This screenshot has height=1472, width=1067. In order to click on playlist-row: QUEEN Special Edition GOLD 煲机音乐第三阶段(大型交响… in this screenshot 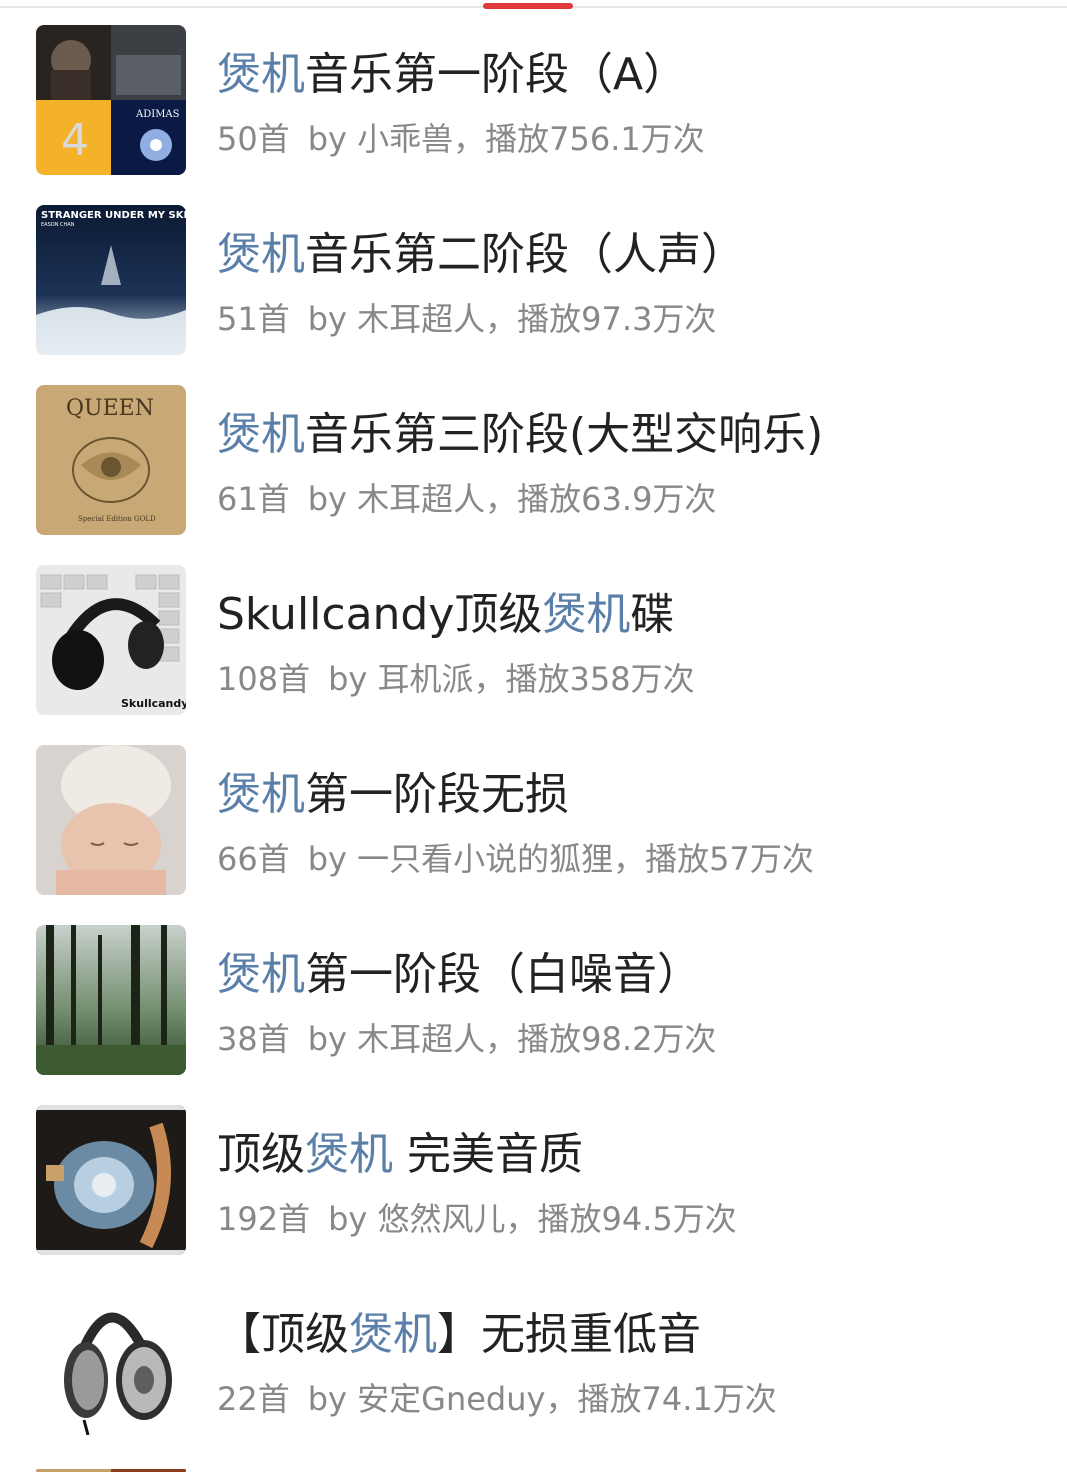, I will do `click(533, 475)`.